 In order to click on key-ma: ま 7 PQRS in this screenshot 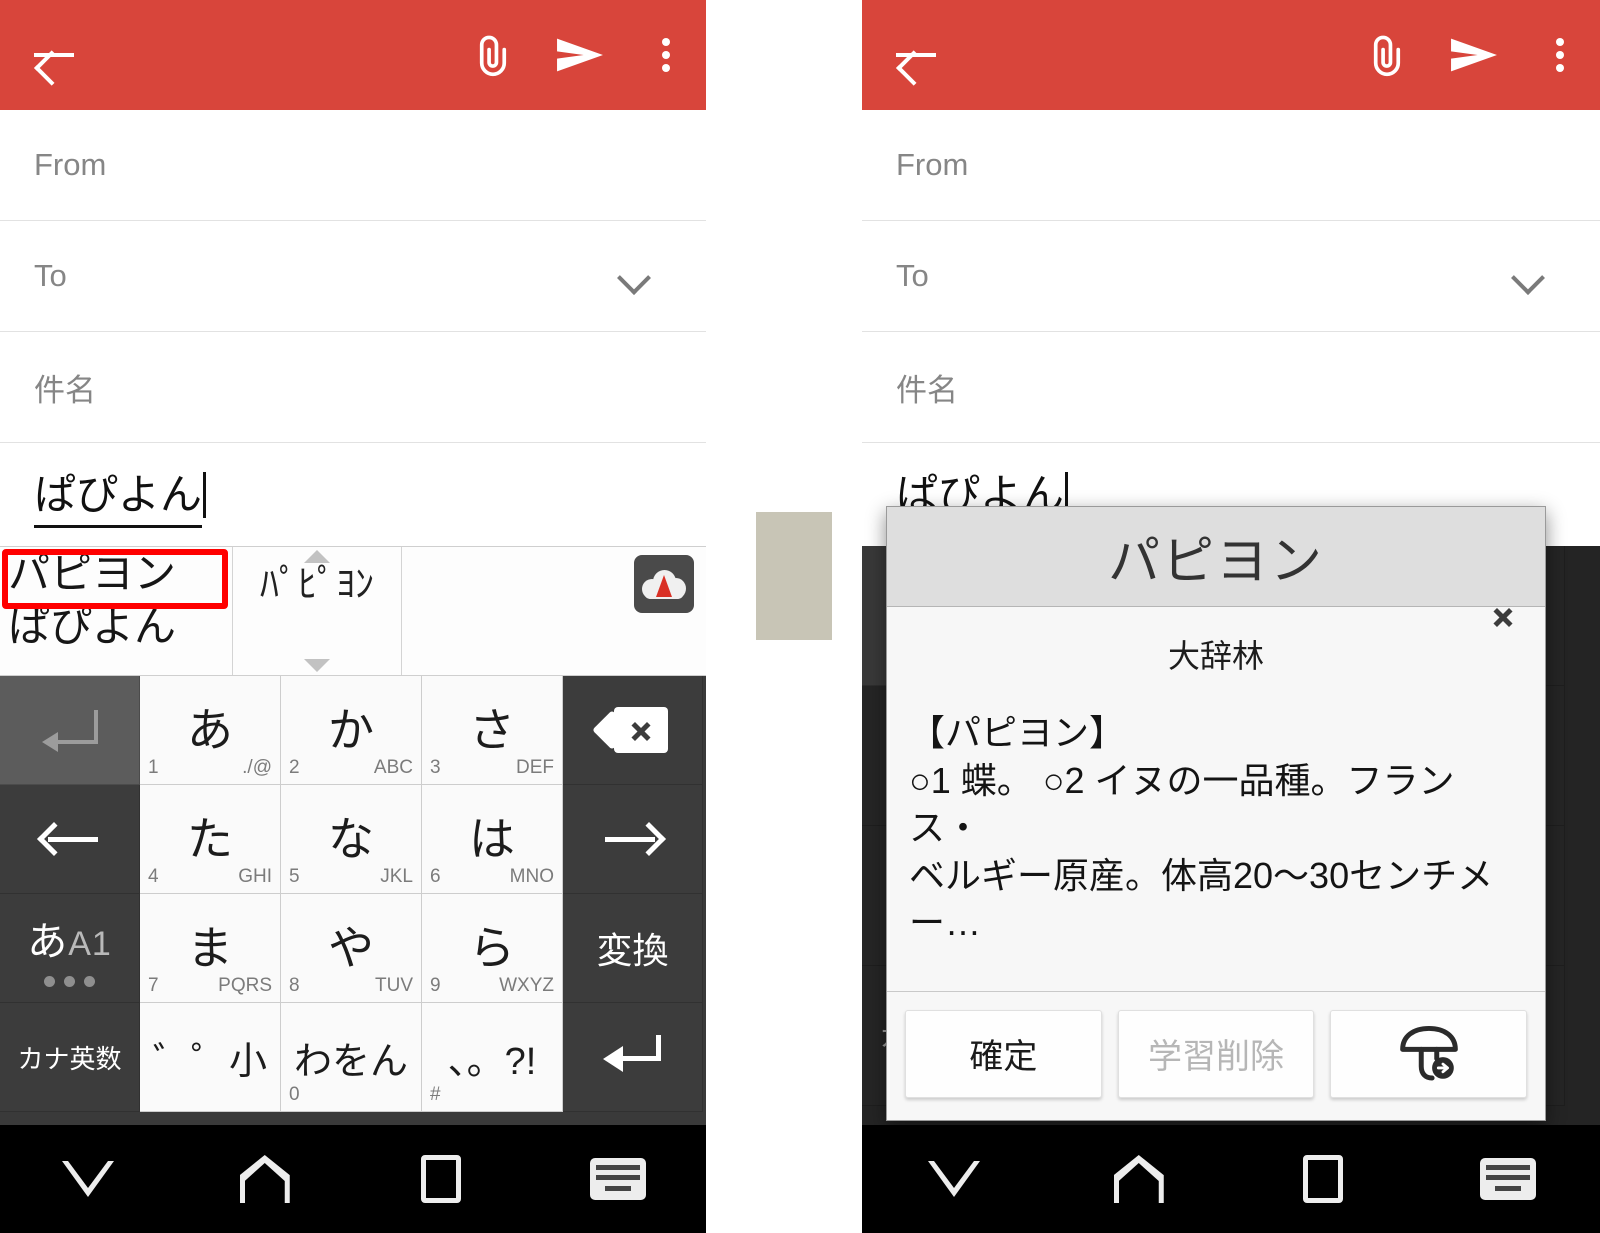, I will do `click(210, 948)`.